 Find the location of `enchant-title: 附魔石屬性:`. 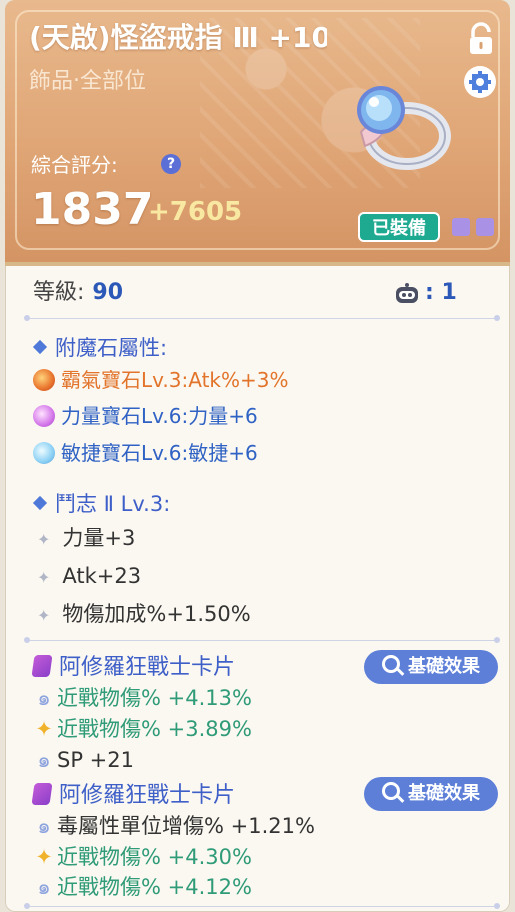

enchant-title: 附魔石屬性: is located at coordinates (99, 348).